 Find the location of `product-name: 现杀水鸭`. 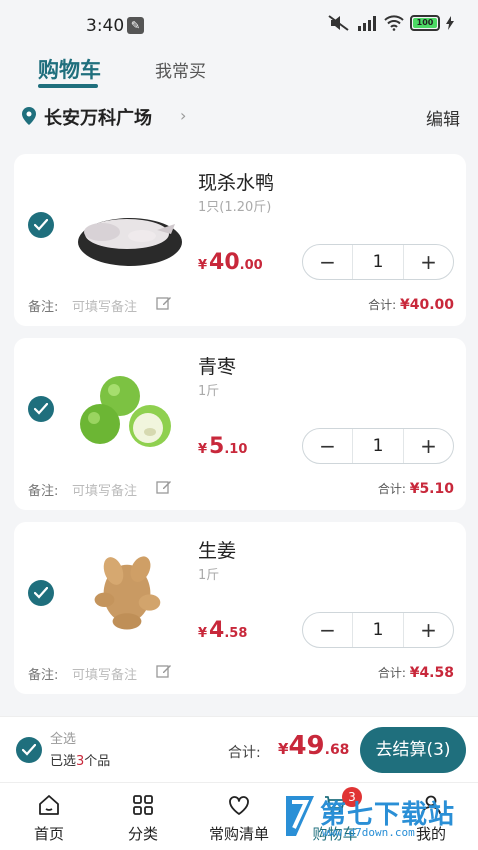

product-name: 现杀水鸭 is located at coordinates (236, 183).